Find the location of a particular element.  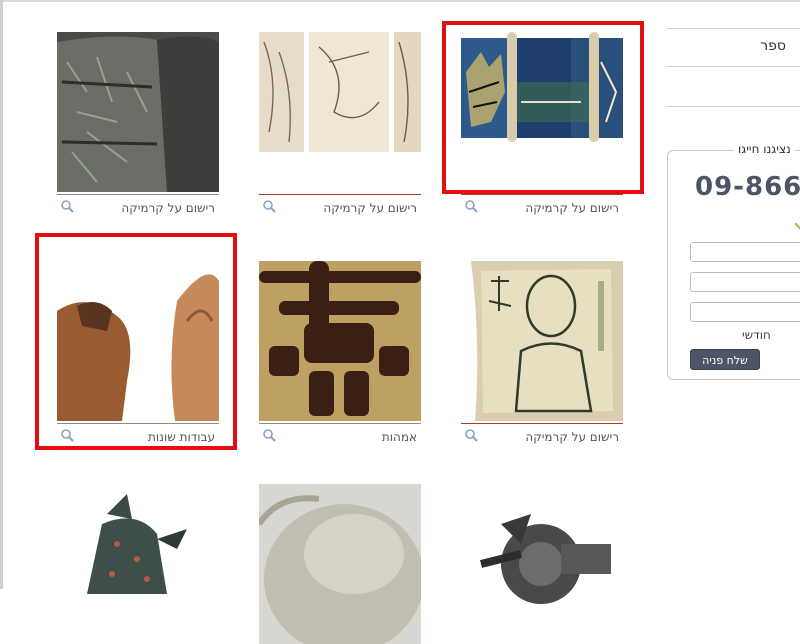

caption-row: אמהות is located at coordinates (340, 435).